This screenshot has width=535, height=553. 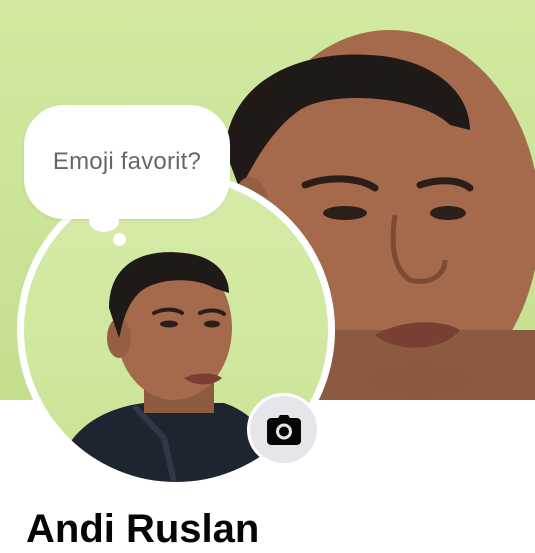 I want to click on thought-bubble-tail-large, so click(x=104, y=221).